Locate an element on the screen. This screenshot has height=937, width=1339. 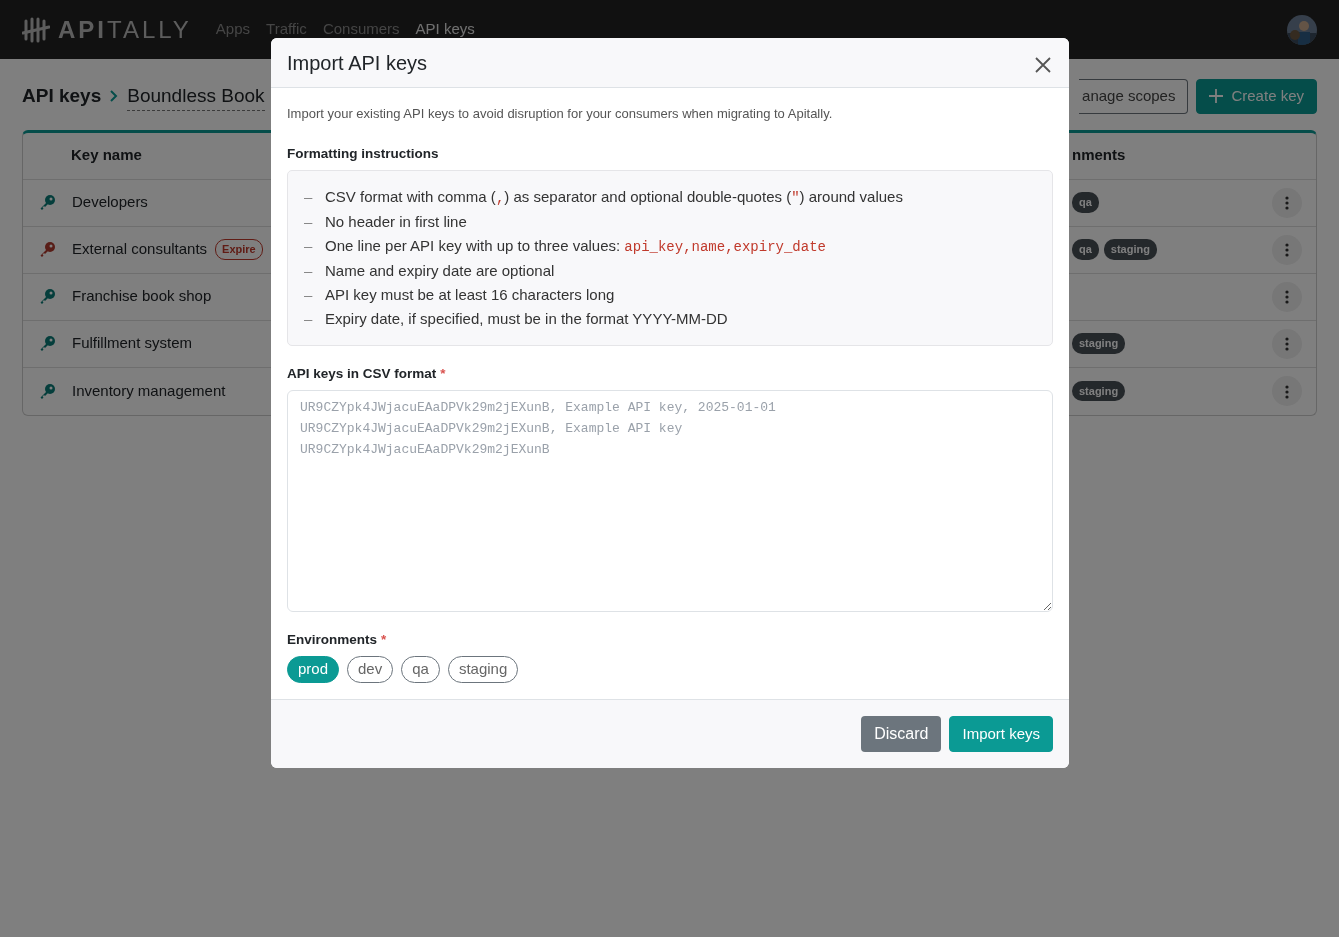
environment-toggle: qa is located at coordinates (420, 669).